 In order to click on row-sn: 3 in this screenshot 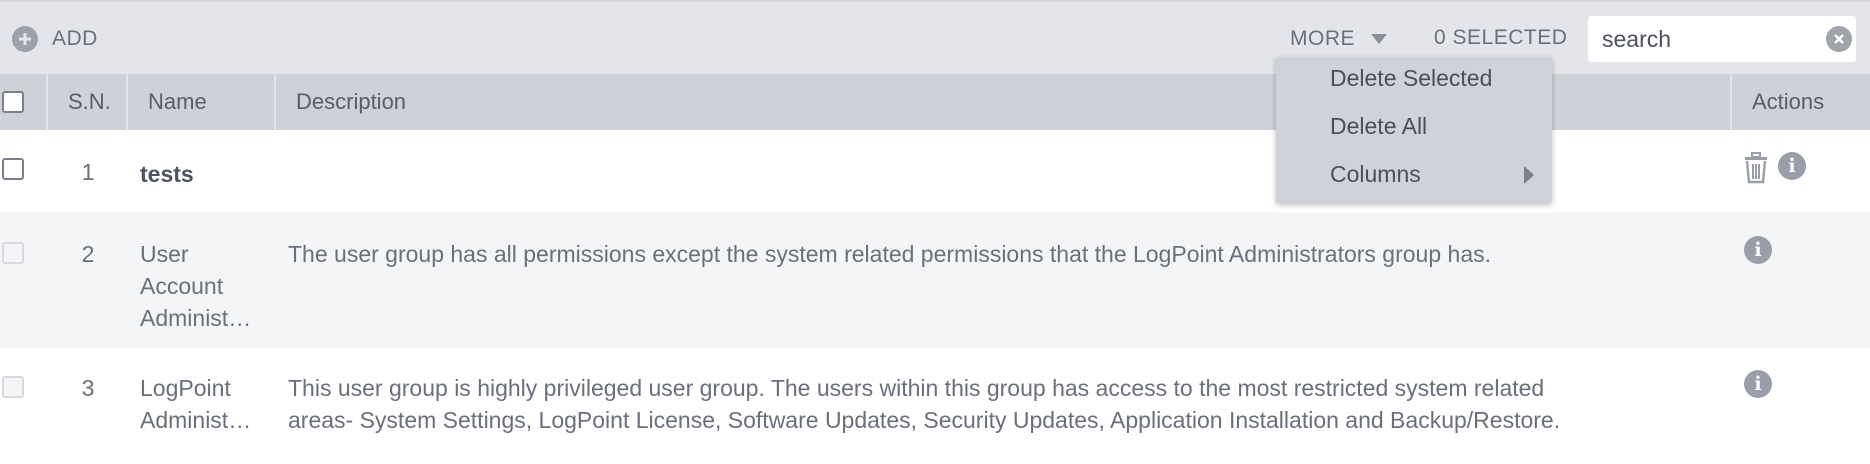, I will do `click(88, 388)`.